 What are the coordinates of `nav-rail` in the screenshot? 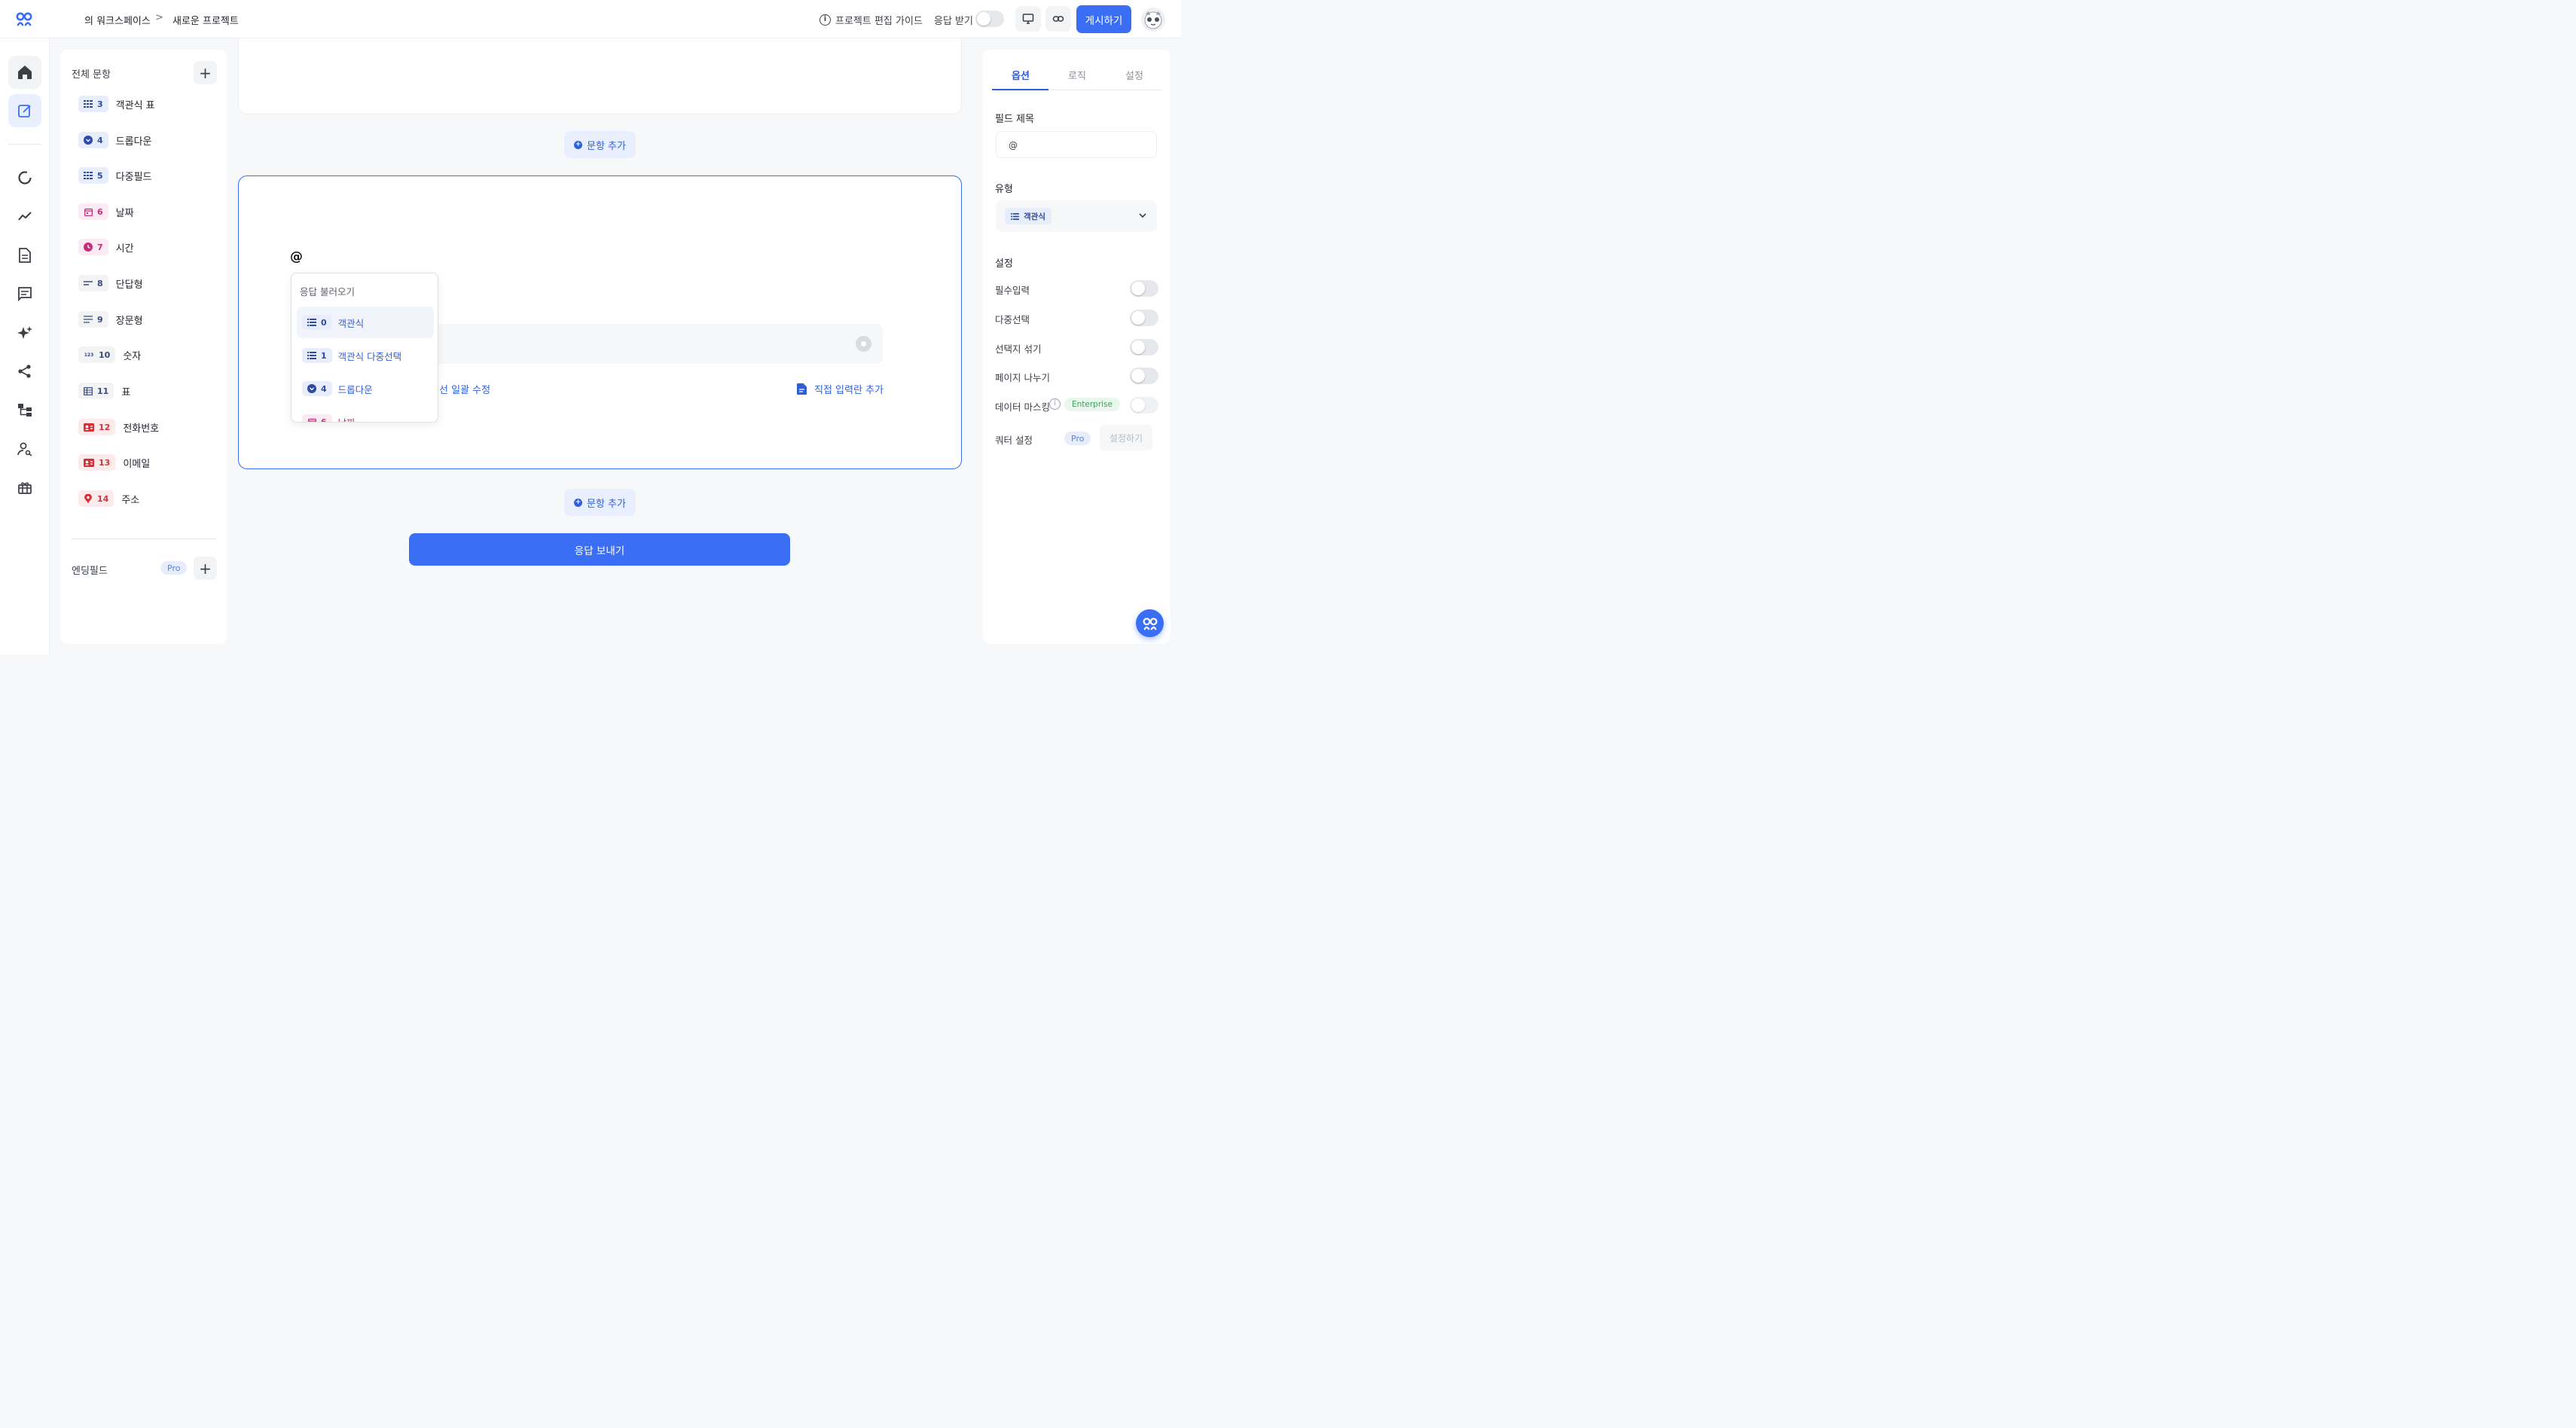 It's located at (25, 346).